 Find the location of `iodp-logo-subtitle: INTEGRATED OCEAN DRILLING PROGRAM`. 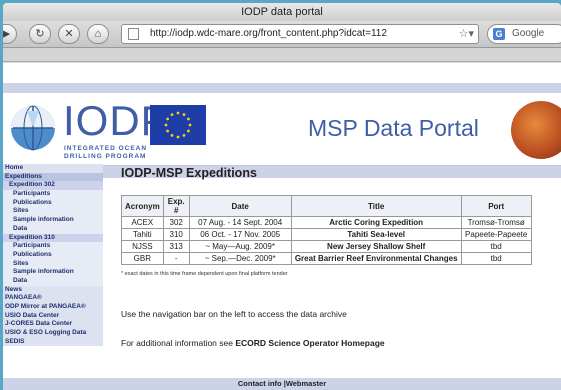

iodp-logo-subtitle: INTEGRATED OCEAN DRILLING PROGRAM is located at coordinates (106, 152).